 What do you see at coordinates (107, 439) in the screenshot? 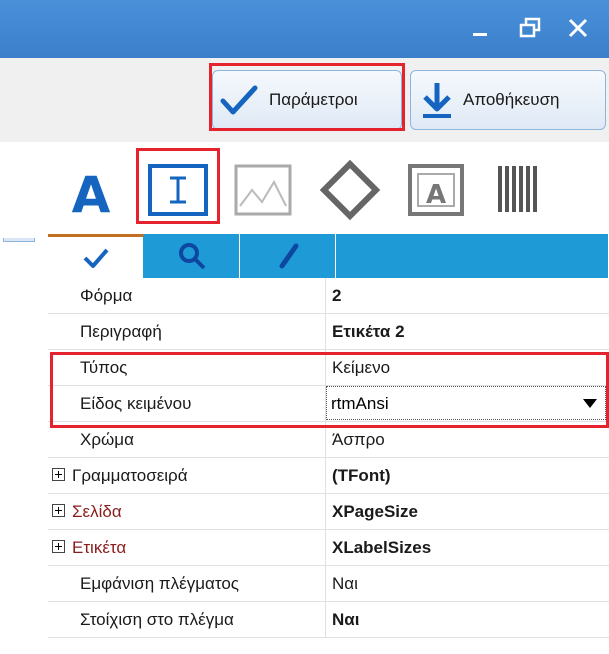
I see `property-name: Χρώμα` at bounding box center [107, 439].